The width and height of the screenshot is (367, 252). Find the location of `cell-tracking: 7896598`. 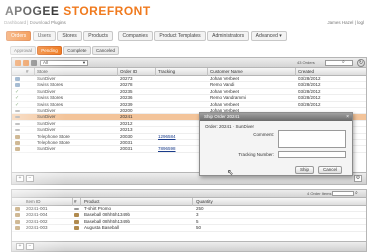

cell-tracking: 7896598 is located at coordinates (167, 148).